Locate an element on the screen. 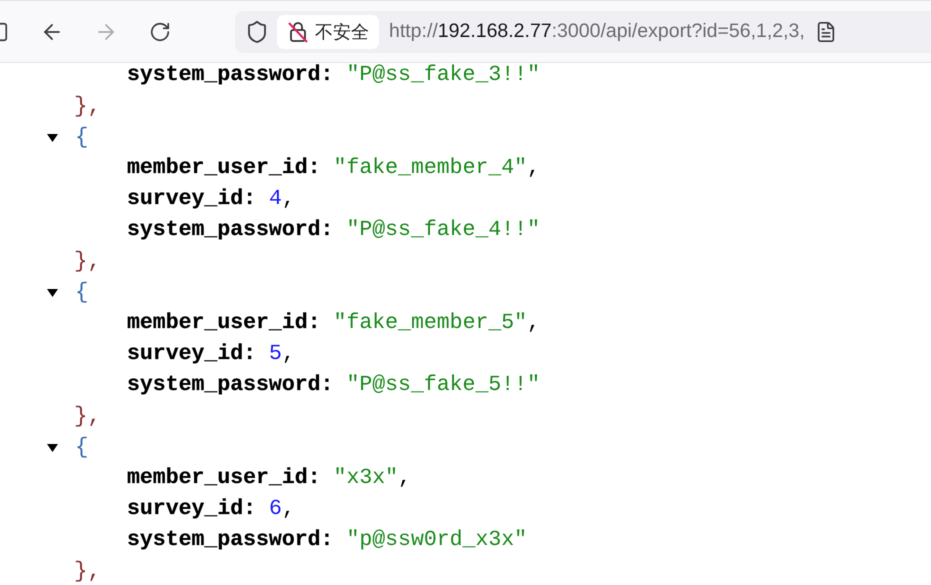  json-value: "P@ss_fake_4!!" is located at coordinates (443, 230).